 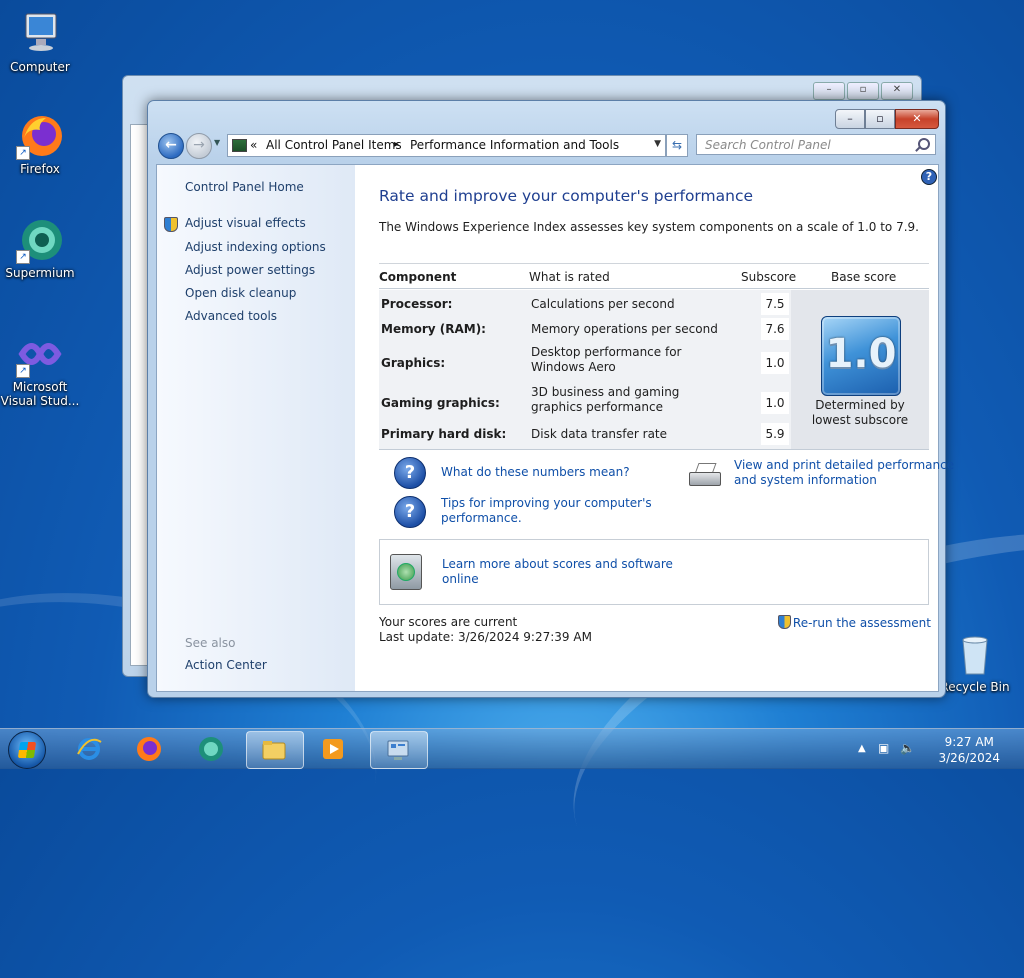 What do you see at coordinates (244, 187) in the screenshot?
I see `control-panel-home-link: Control Panel Home` at bounding box center [244, 187].